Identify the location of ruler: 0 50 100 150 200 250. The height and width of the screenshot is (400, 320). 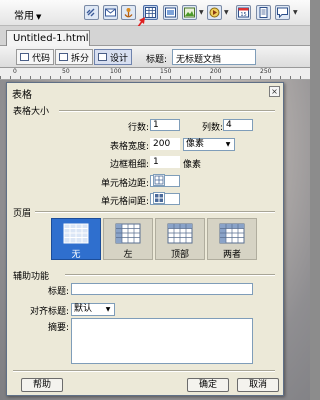
(155, 74).